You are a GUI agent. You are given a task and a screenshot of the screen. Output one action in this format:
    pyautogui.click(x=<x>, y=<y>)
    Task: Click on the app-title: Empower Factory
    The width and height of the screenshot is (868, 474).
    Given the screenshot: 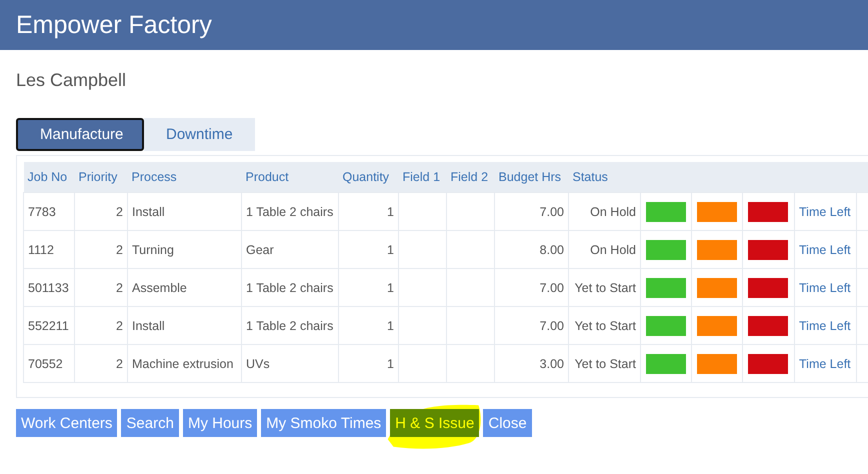 What is the action you would take?
    pyautogui.click(x=114, y=25)
    